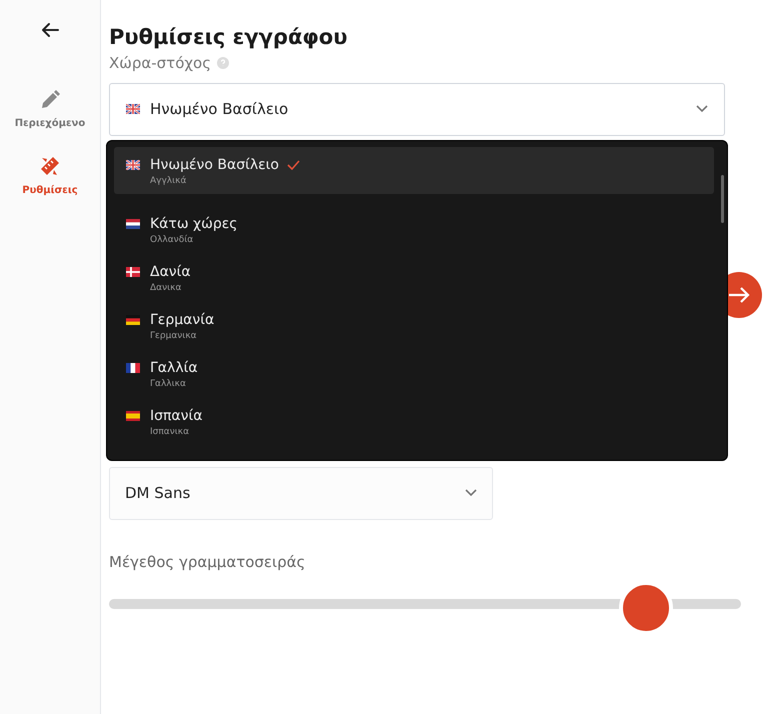 The height and width of the screenshot is (714, 768). I want to click on country-option: Γερμανία Γερμανικα, so click(414, 324).